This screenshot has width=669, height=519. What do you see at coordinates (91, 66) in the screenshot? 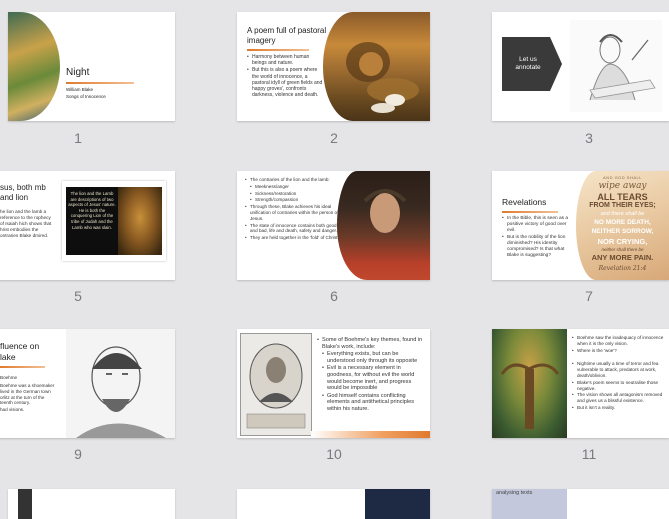
I see `slide-thumbnail-1: Night William Blake Songs of Innocence` at bounding box center [91, 66].